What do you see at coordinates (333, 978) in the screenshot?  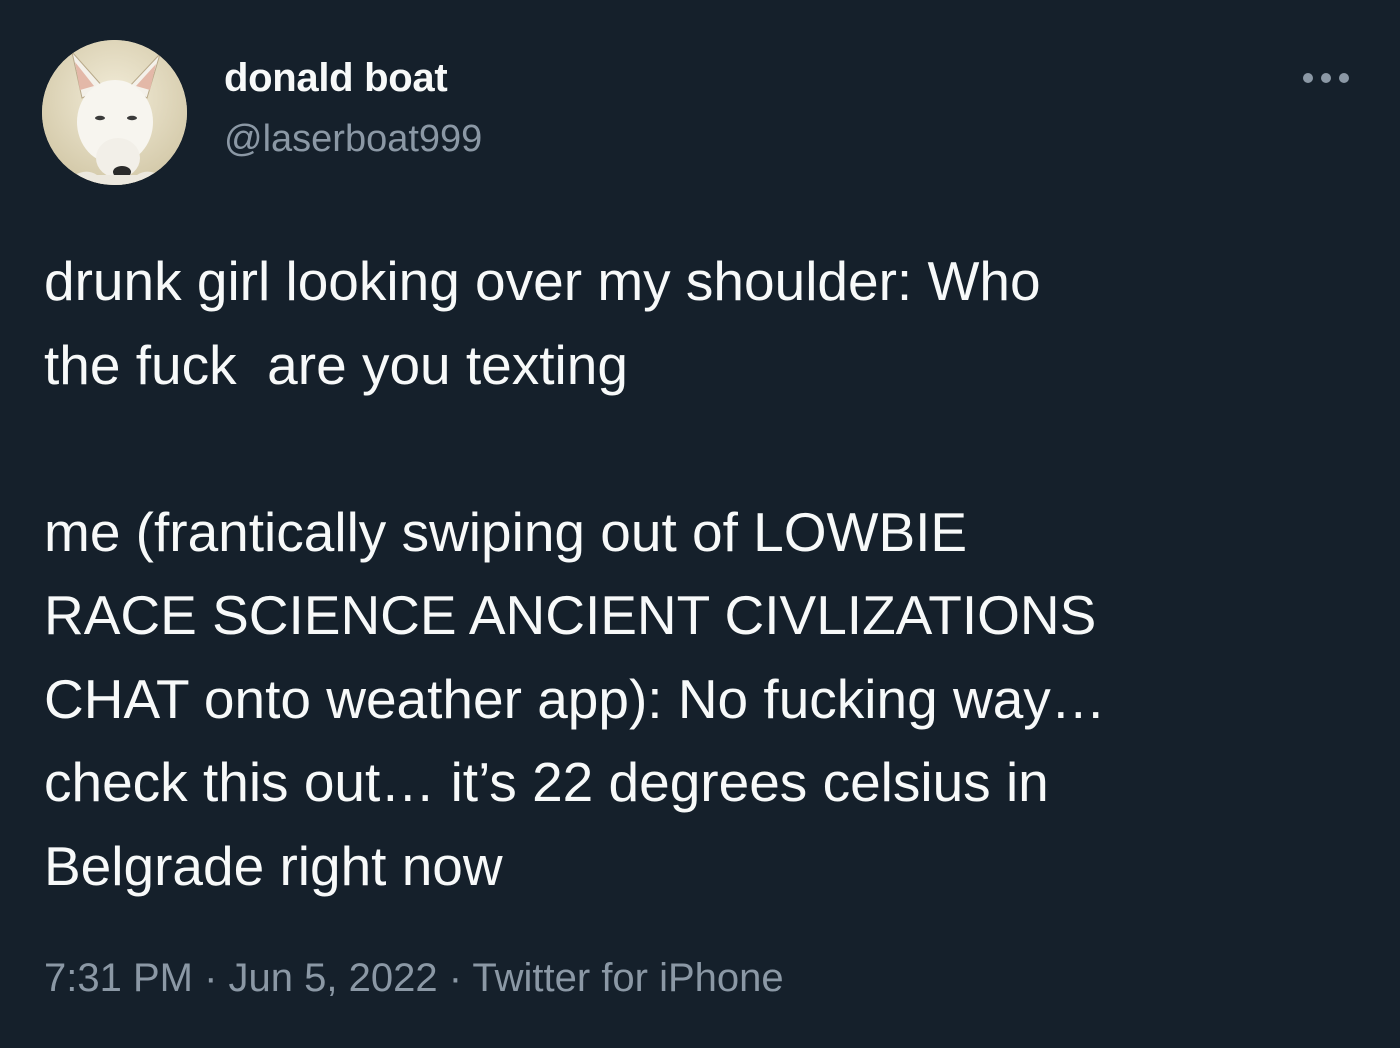 I see `tweet-date: Jun 5, 2022` at bounding box center [333, 978].